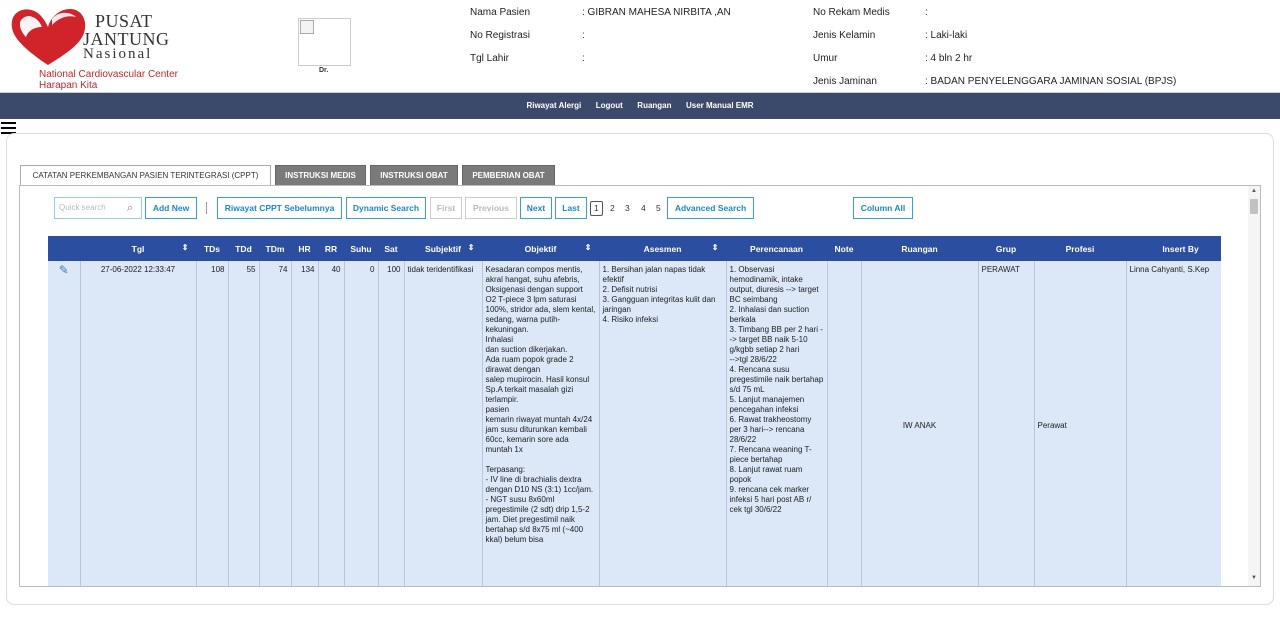  Describe the element at coordinates (361, 423) in the screenshot. I see `cell-suhu: 0` at that location.